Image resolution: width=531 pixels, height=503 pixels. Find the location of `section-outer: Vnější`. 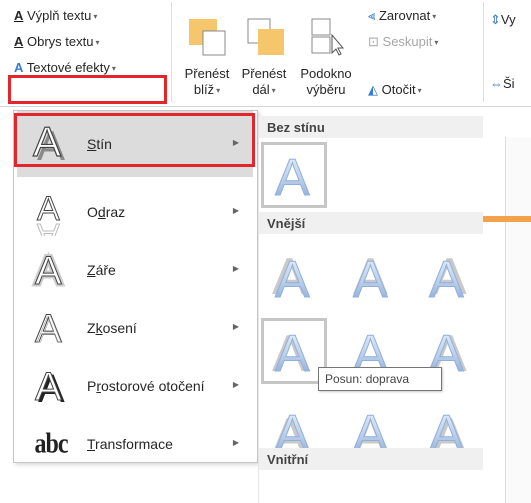

section-outer: Vnější is located at coordinates (371, 223).